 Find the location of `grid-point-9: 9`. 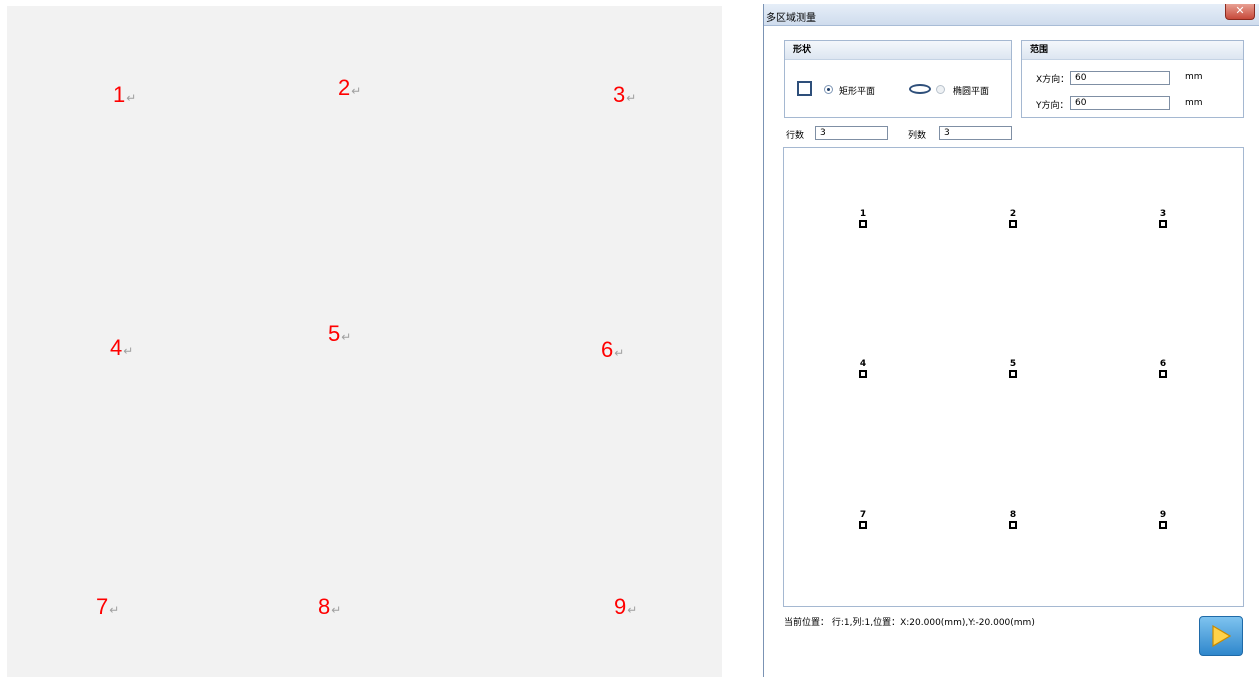

grid-point-9: 9 is located at coordinates (1163, 519).